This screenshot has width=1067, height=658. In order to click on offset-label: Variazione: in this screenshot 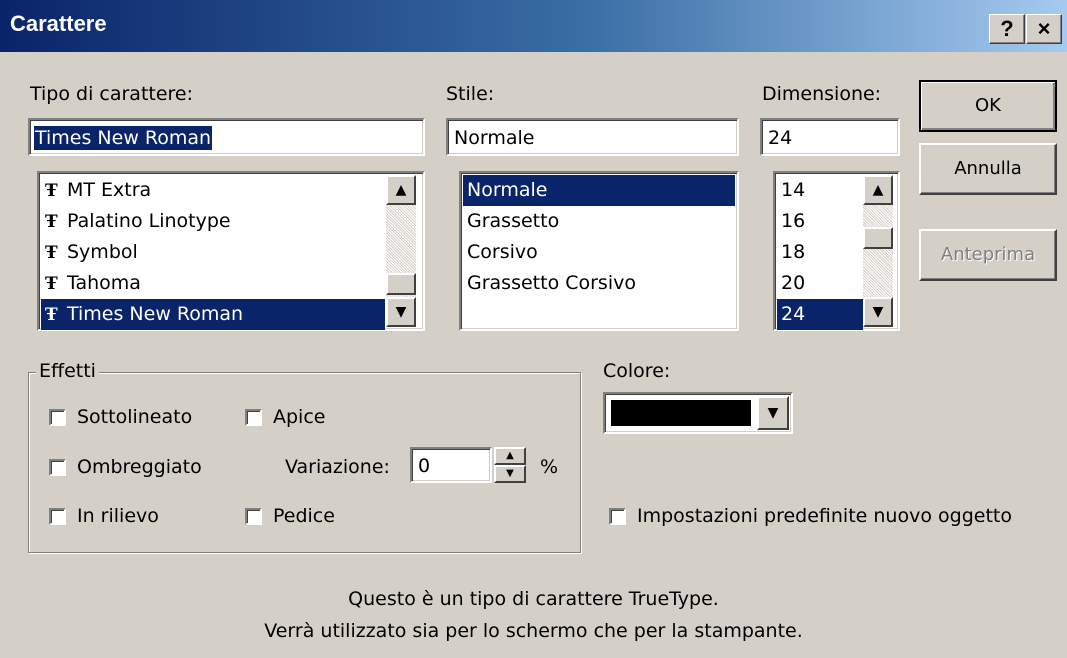, I will do `click(337, 467)`.